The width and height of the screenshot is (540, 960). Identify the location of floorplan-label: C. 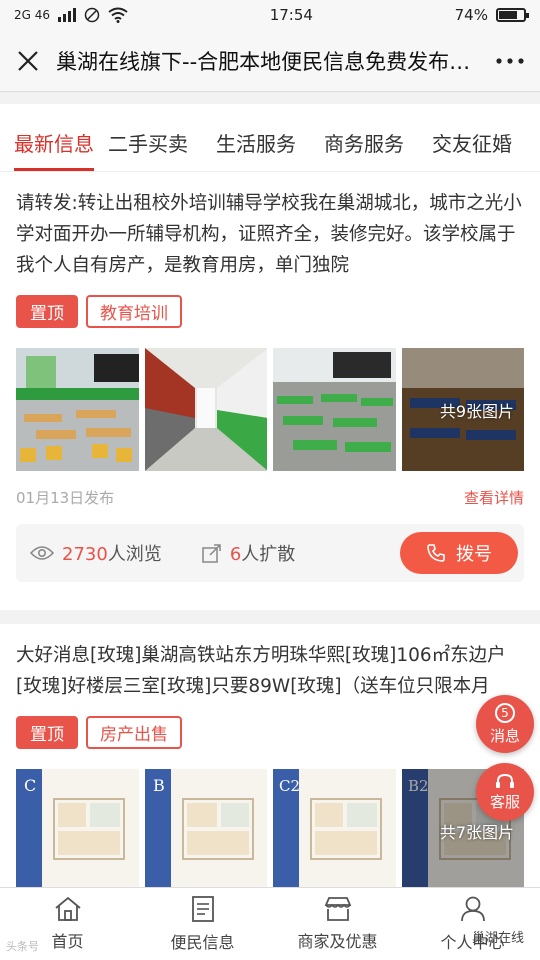
(30, 785).